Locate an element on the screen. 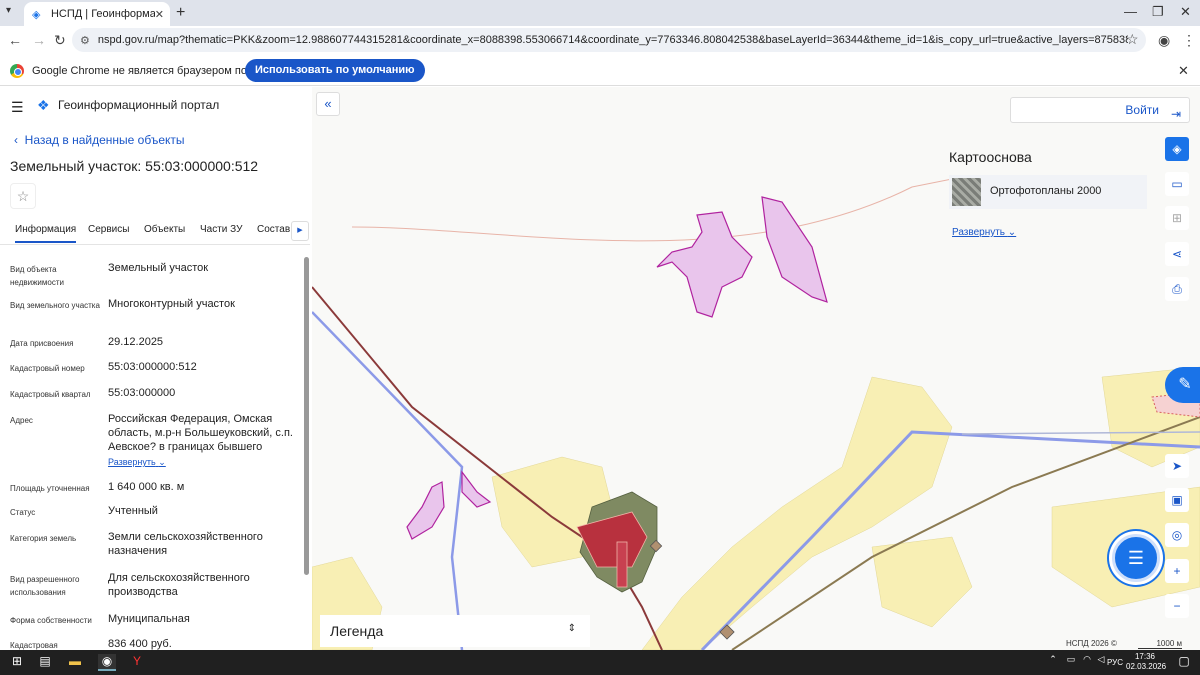  field-value: 29.12.2025 is located at coordinates (136, 342).